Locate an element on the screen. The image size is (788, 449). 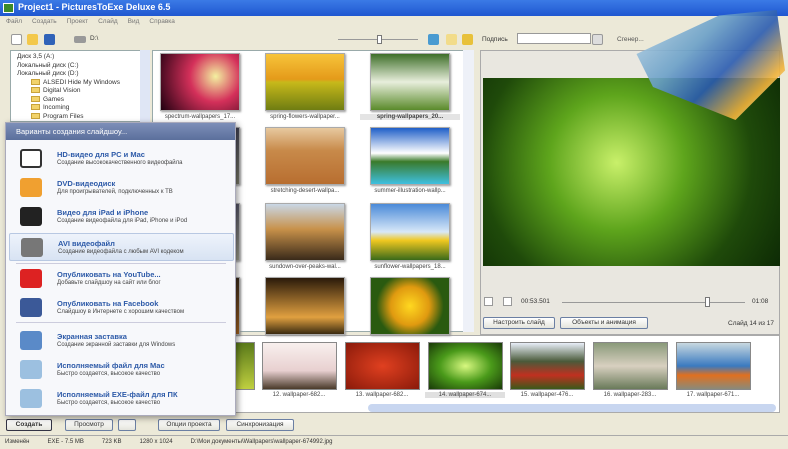
option-title: Исполняемый EXE-файл для ПК is located at coordinates (117, 394).